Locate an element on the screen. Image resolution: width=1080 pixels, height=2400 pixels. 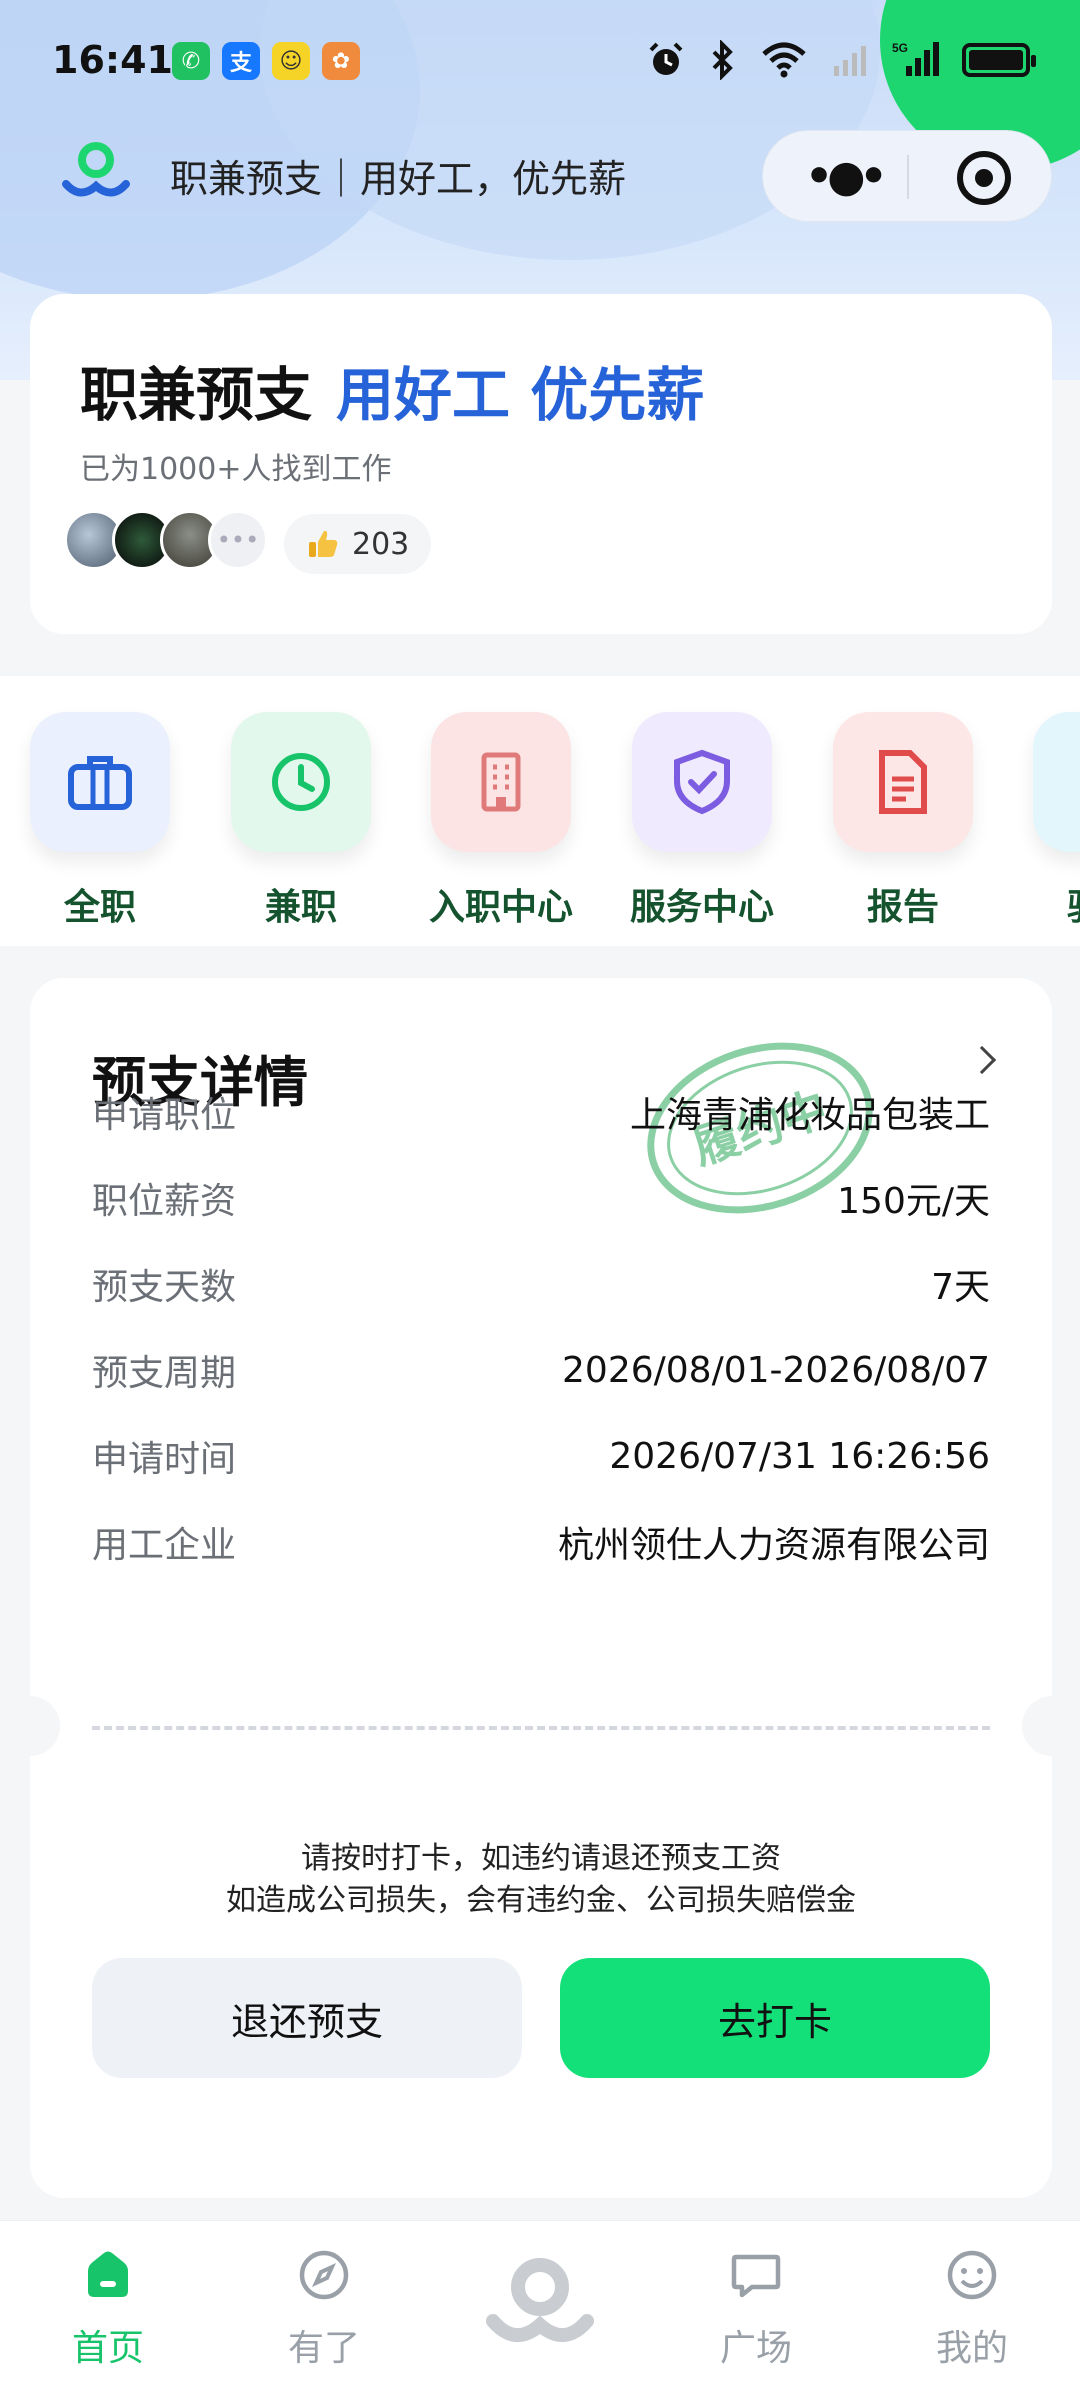
tab-mine: 我的 is located at coordinates (972, 2307).